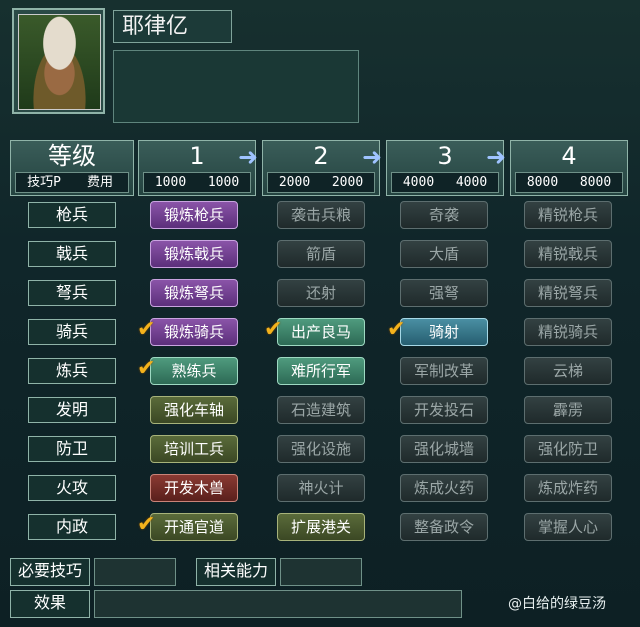 The height and width of the screenshot is (627, 640). I want to click on skill-button: 炼成火药, so click(444, 488).